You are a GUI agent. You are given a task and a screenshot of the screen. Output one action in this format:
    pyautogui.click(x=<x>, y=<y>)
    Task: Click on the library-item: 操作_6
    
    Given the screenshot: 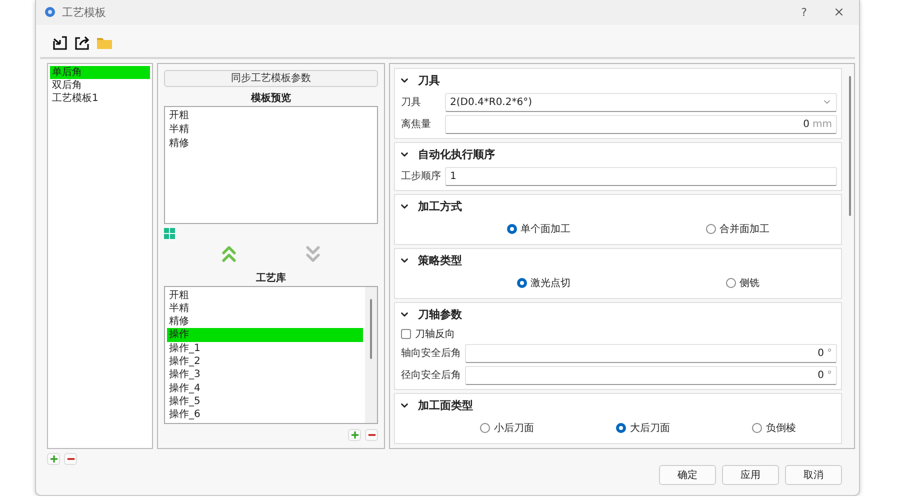 What is the action you would take?
    pyautogui.click(x=265, y=415)
    